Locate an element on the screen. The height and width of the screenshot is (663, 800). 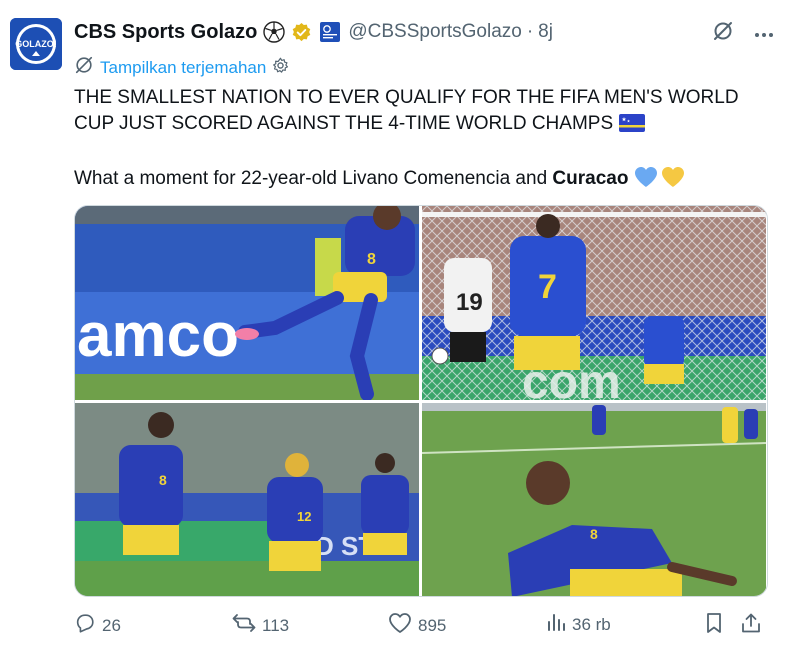
verified-badge-icon is located at coordinates (301, 32).